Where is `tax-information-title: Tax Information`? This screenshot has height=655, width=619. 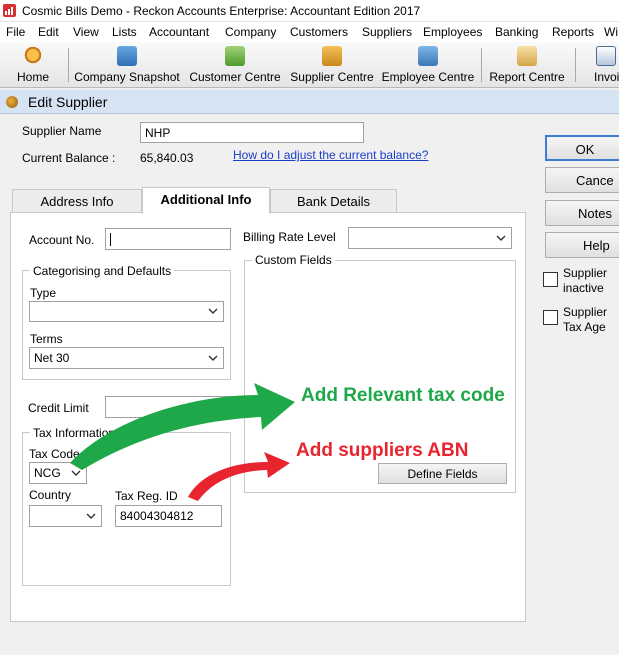 tax-information-title: Tax Information is located at coordinates (74, 433).